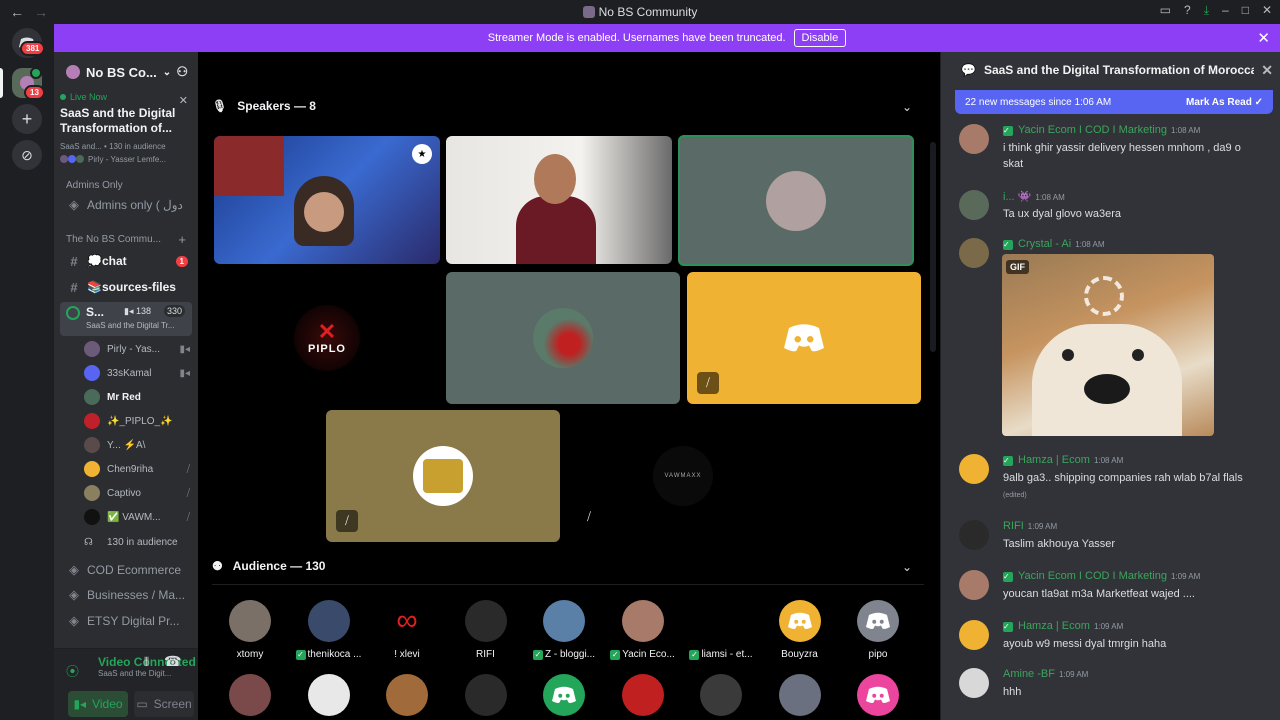 The width and height of the screenshot is (1280, 720). Describe the element at coordinates (1017, 197) in the screenshot. I see `message-author: i... 👾` at that location.